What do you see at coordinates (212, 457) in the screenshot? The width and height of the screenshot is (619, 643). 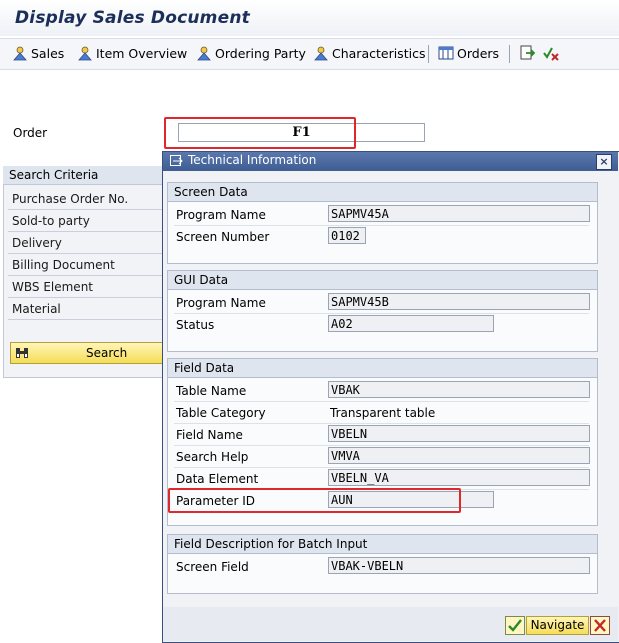 I see `search-help-label: Search Help` at bounding box center [212, 457].